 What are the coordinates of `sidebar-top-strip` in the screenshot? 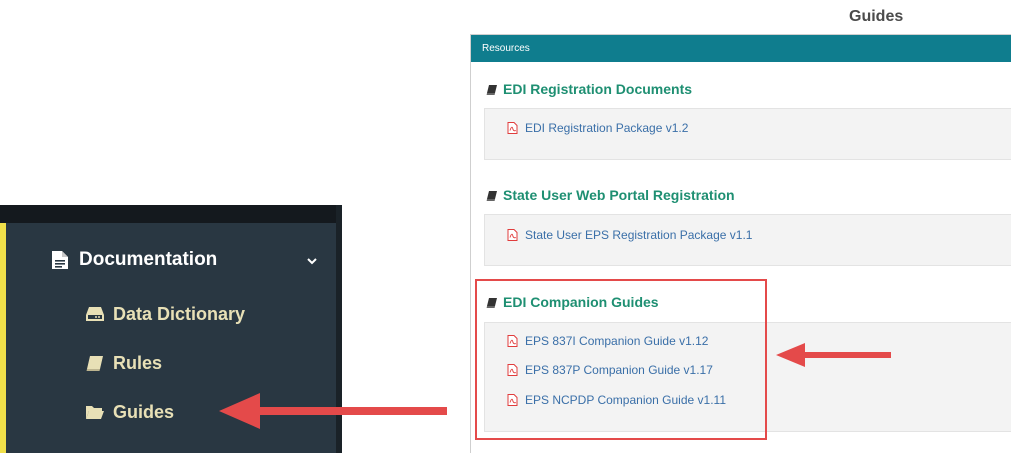 It's located at (171, 214).